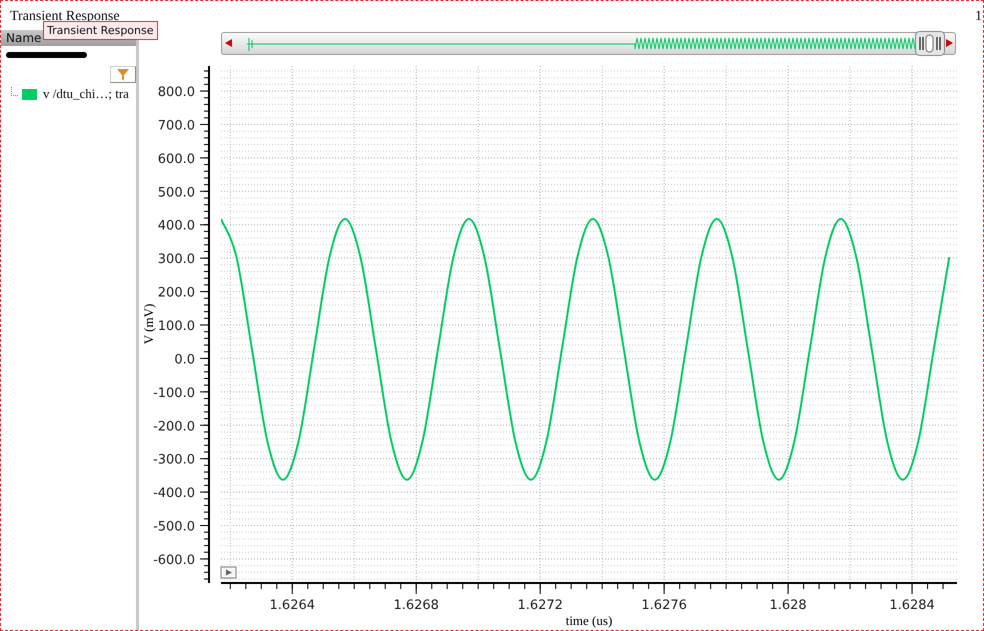 This screenshot has height=631, width=984. I want to click on y-axis-label: V (mV), so click(148, 324).